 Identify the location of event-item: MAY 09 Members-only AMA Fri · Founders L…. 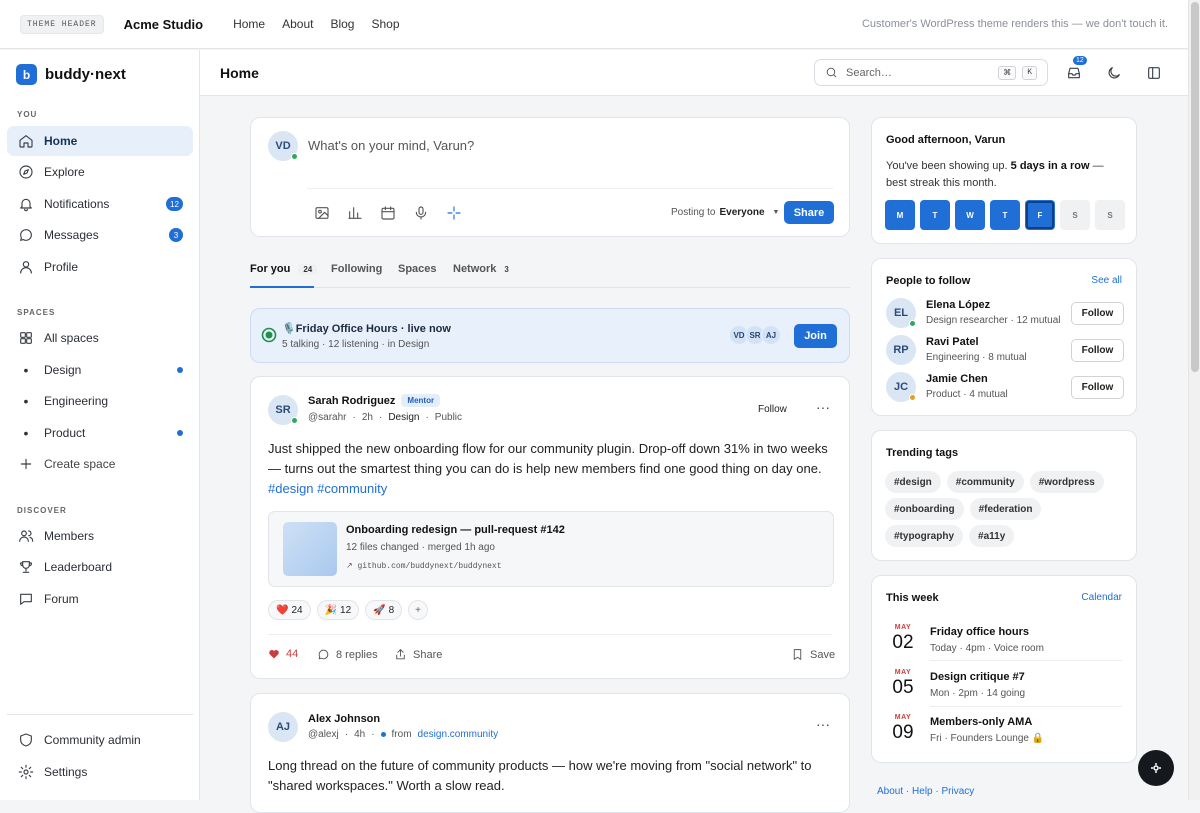
(1005, 736).